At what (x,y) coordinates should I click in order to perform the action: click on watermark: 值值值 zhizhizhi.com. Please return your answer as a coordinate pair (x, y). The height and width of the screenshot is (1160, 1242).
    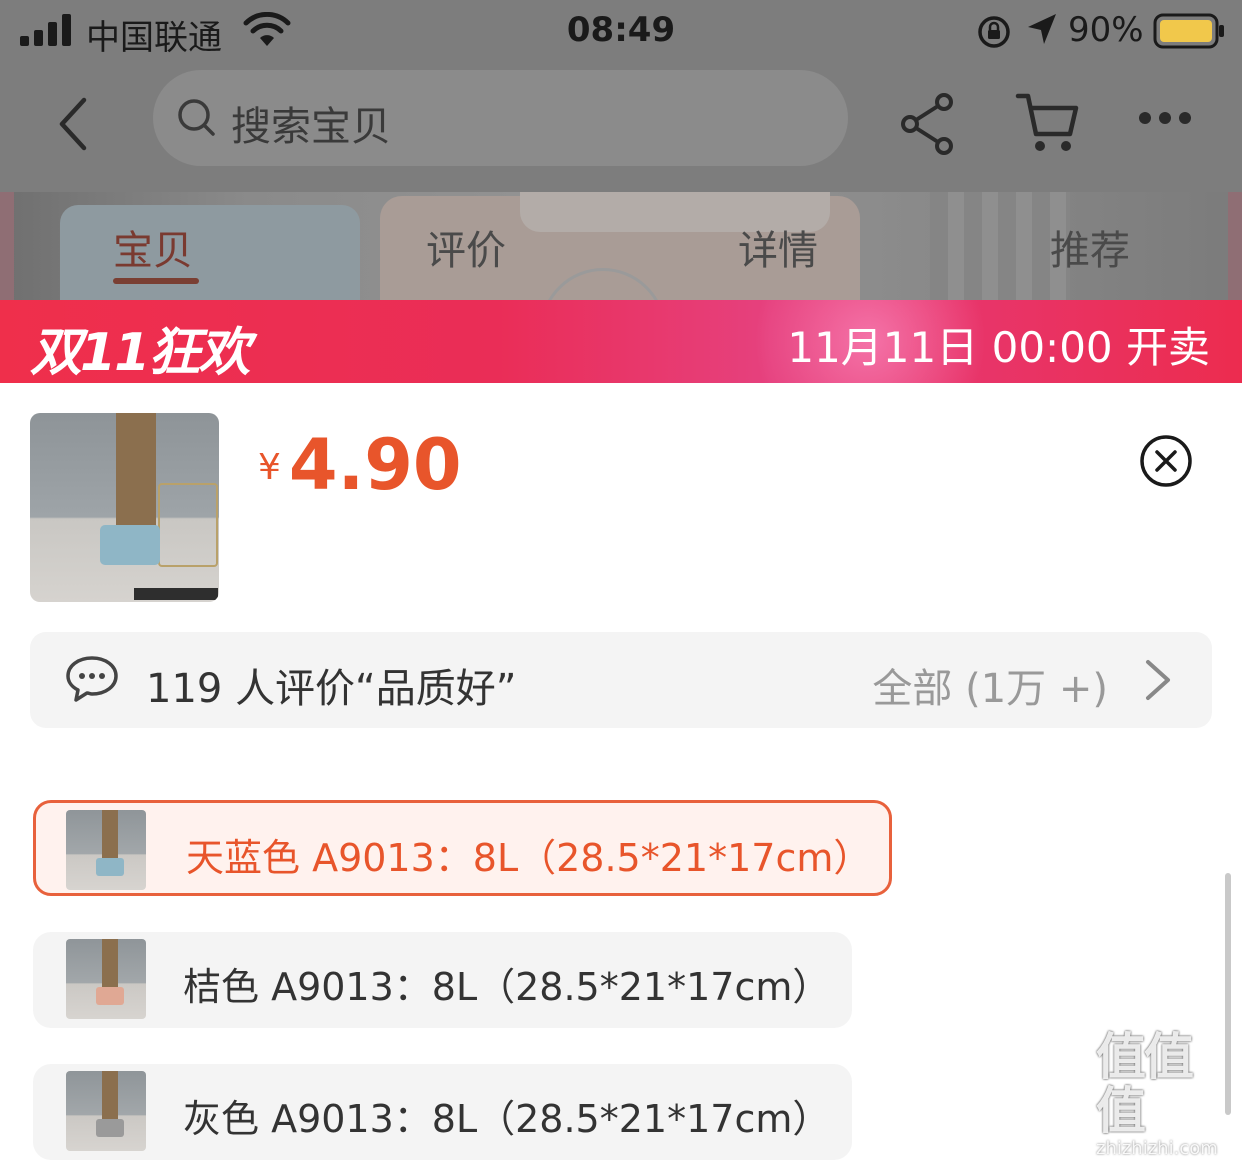
    Looking at the image, I should click on (1166, 1094).